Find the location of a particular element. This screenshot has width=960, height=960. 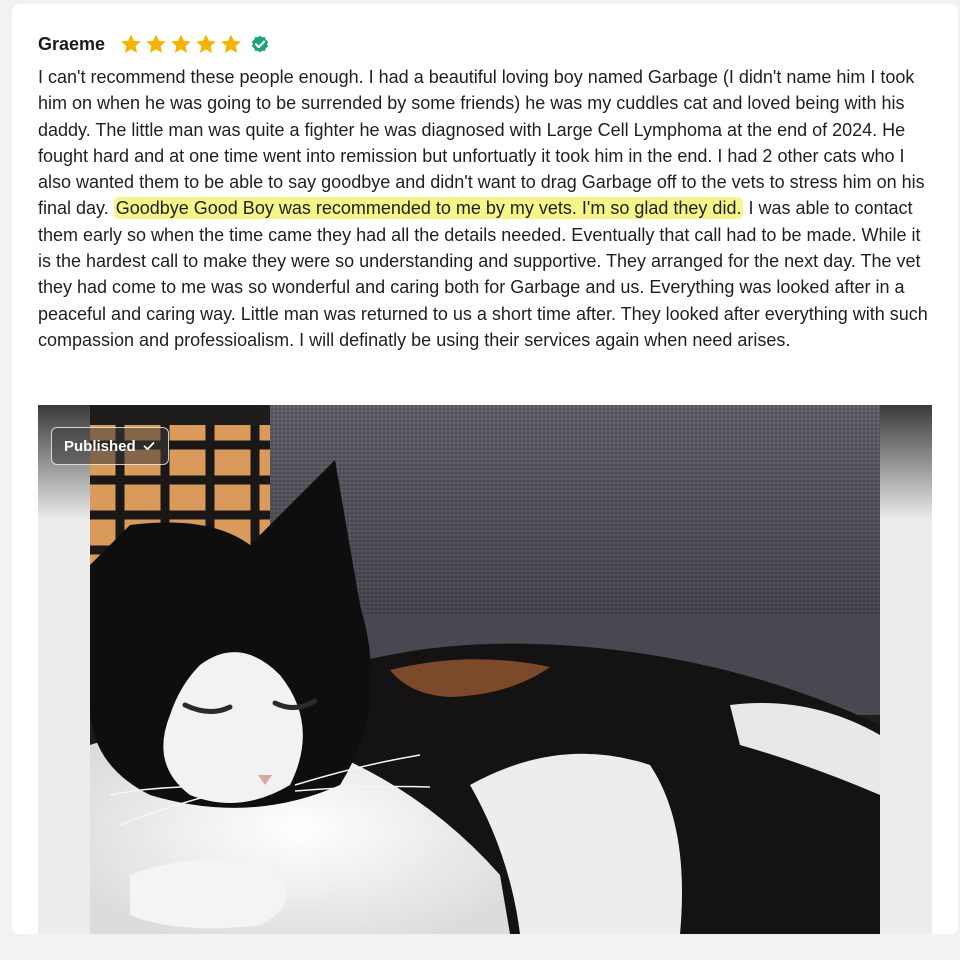

review-header: Graeme is located at coordinates (154, 44).